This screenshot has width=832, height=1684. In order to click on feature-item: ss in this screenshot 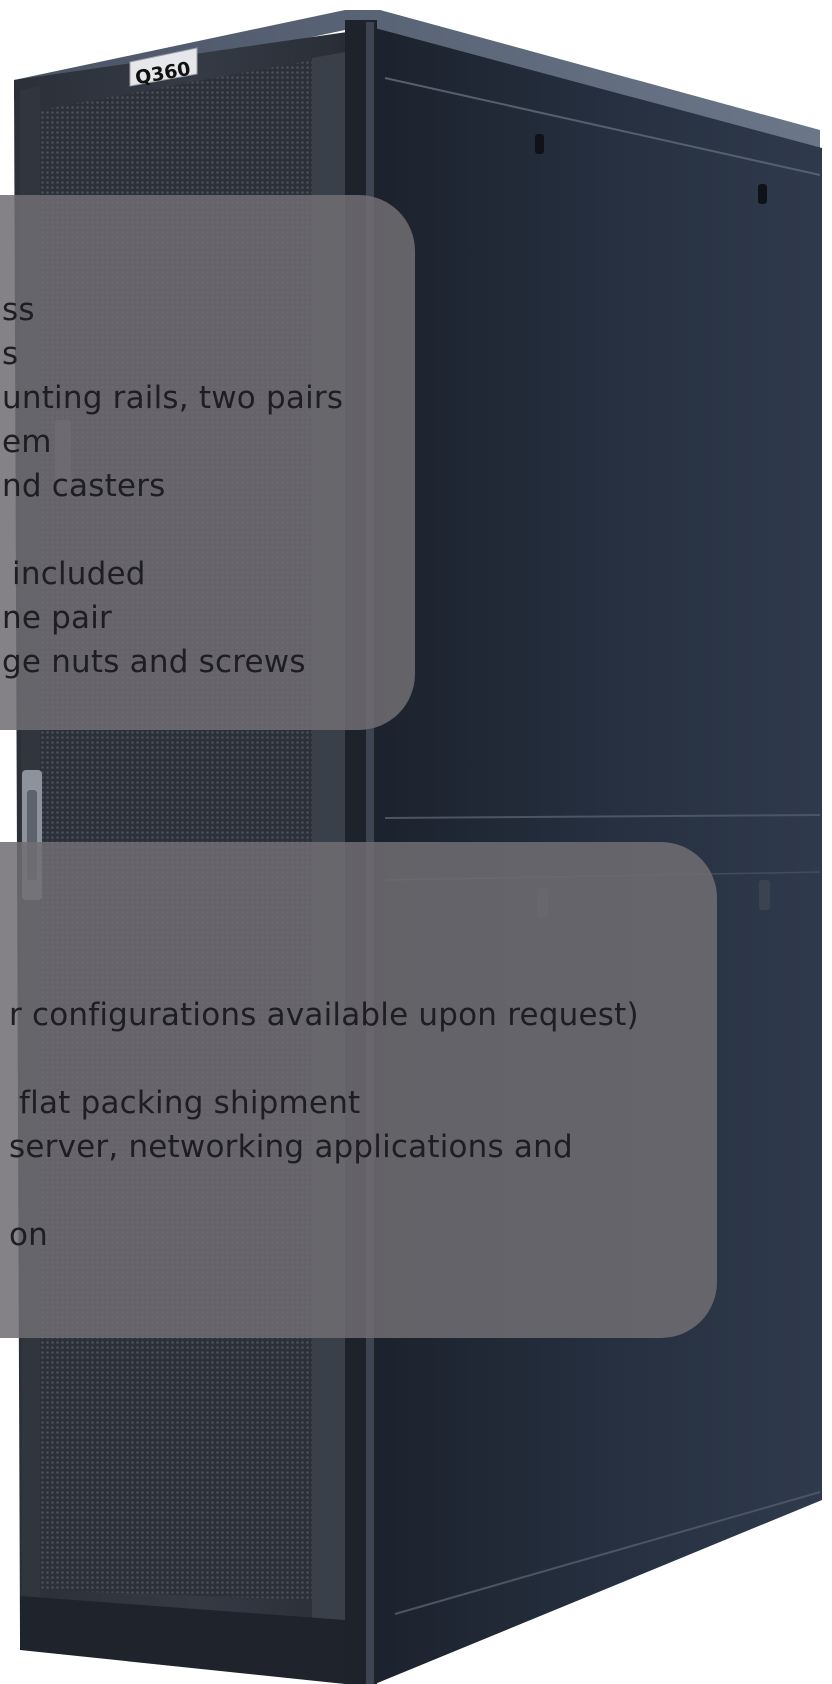, I will do `click(18, 310)`.